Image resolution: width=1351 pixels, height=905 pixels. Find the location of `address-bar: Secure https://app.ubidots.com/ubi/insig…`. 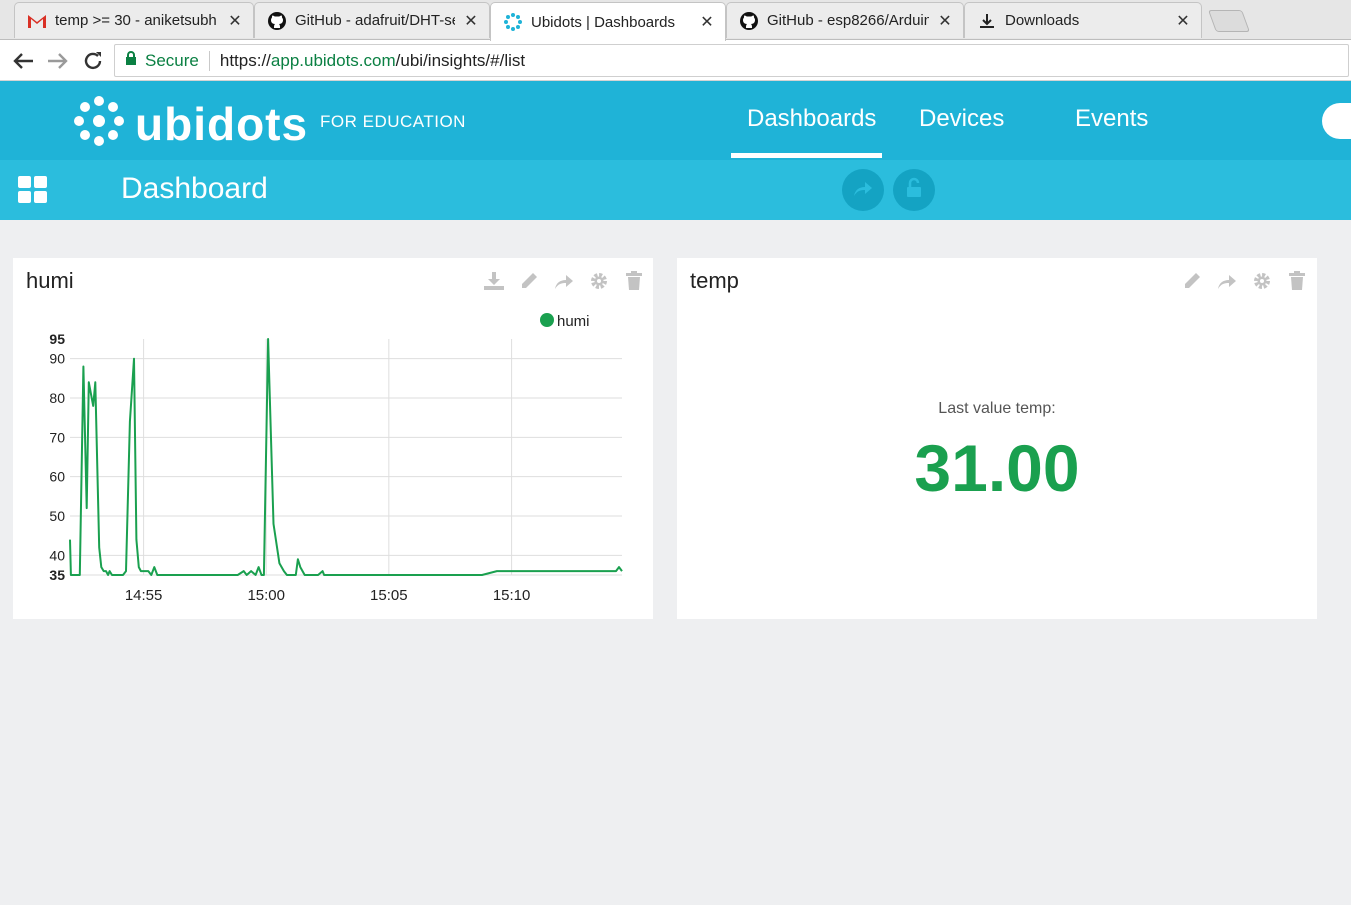

address-bar: Secure https://app.ubidots.com/ubi/insig… is located at coordinates (675, 60).